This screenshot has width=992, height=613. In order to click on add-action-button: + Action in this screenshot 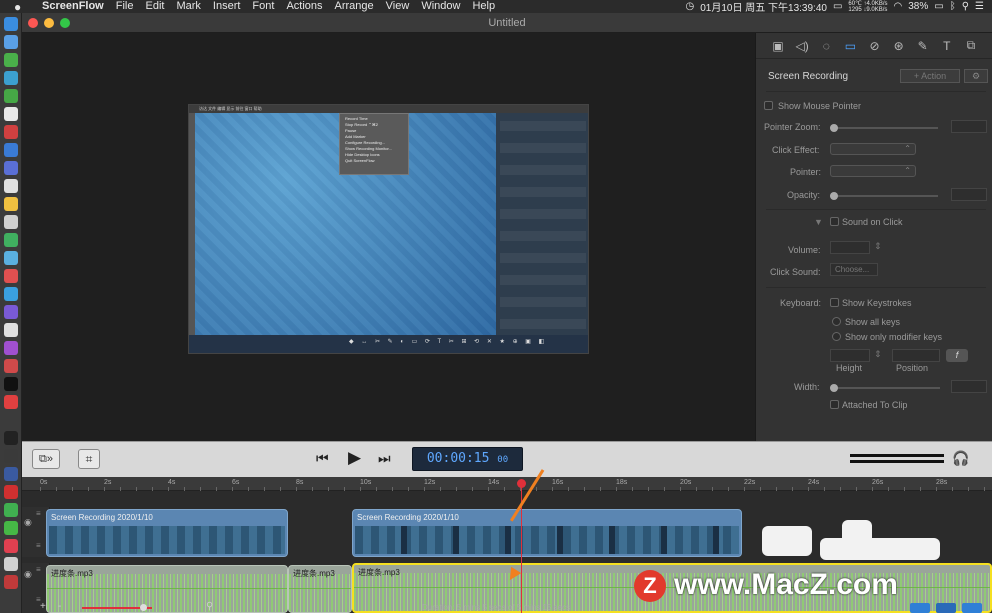, I will do `click(930, 76)`.